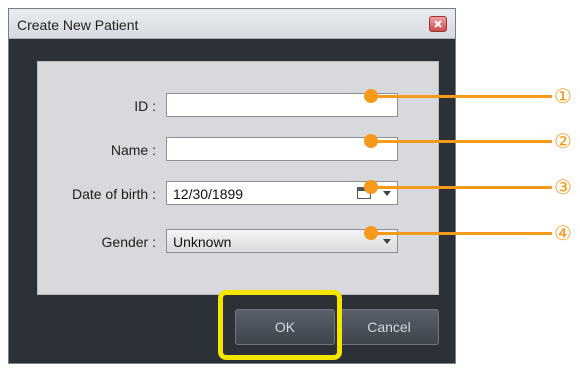  What do you see at coordinates (78, 25) in the screenshot?
I see `dialog-title: Create New Patient` at bounding box center [78, 25].